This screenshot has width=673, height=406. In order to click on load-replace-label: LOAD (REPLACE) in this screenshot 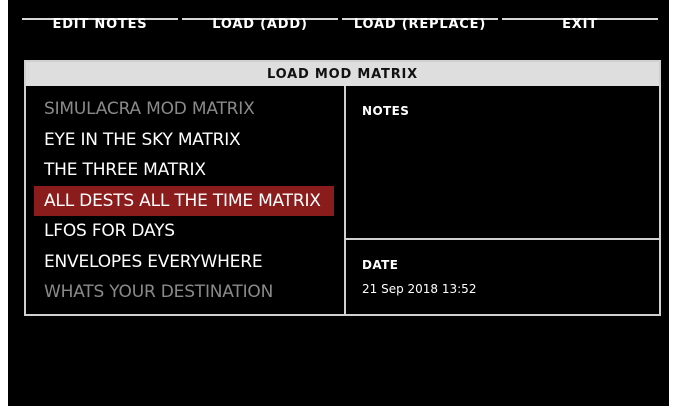, I will do `click(420, 24)`.